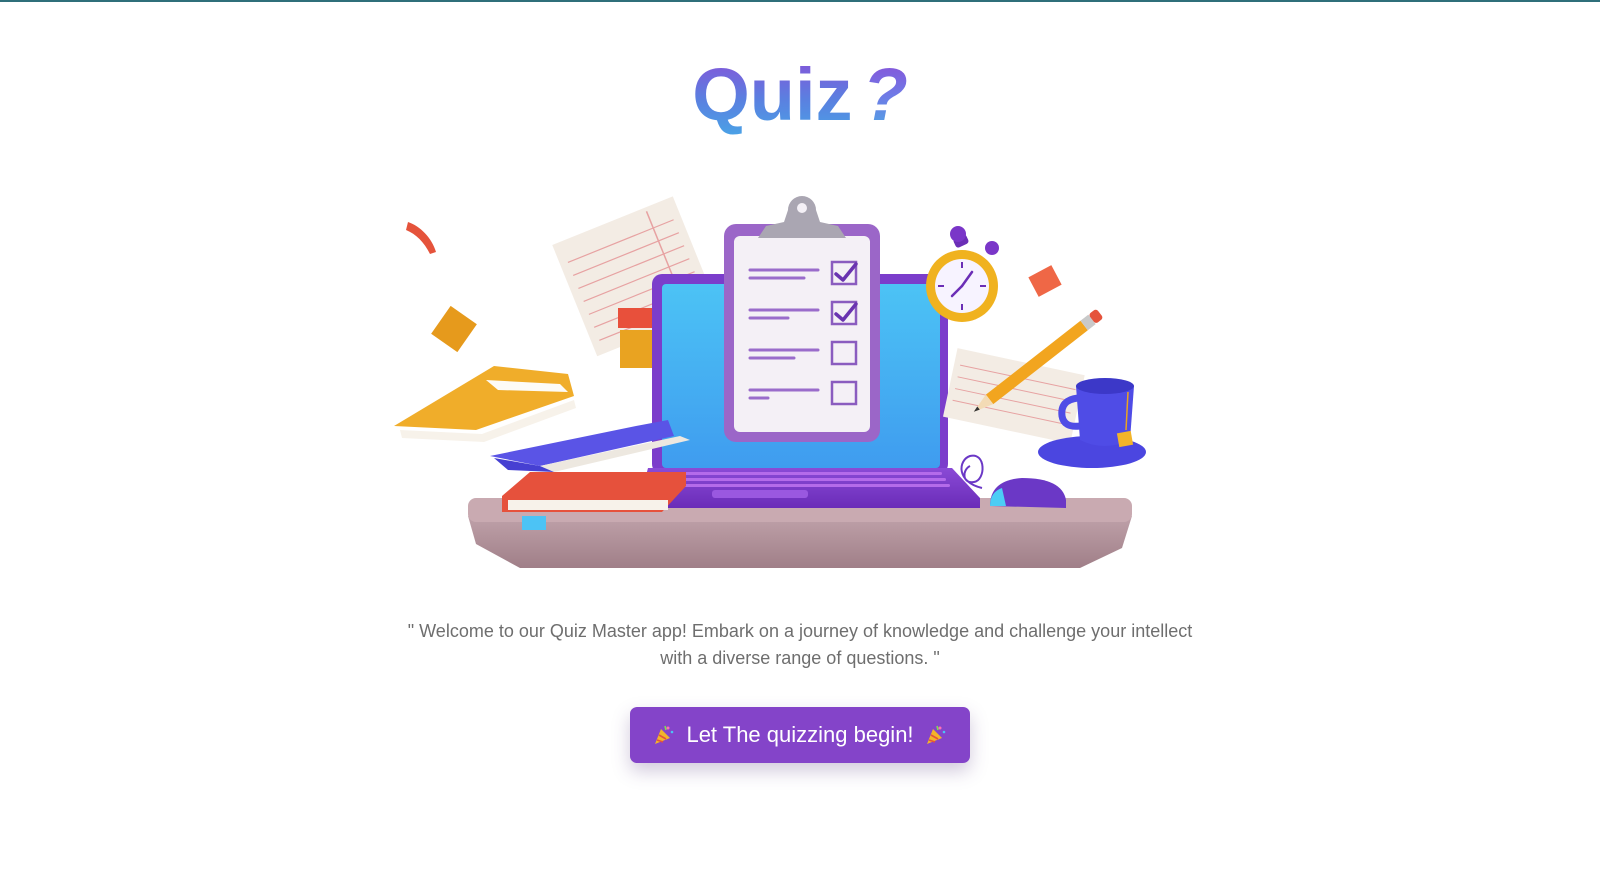 The height and width of the screenshot is (883, 1600). Describe the element at coordinates (421, 238) in the screenshot. I see `confetti-red-left` at that location.